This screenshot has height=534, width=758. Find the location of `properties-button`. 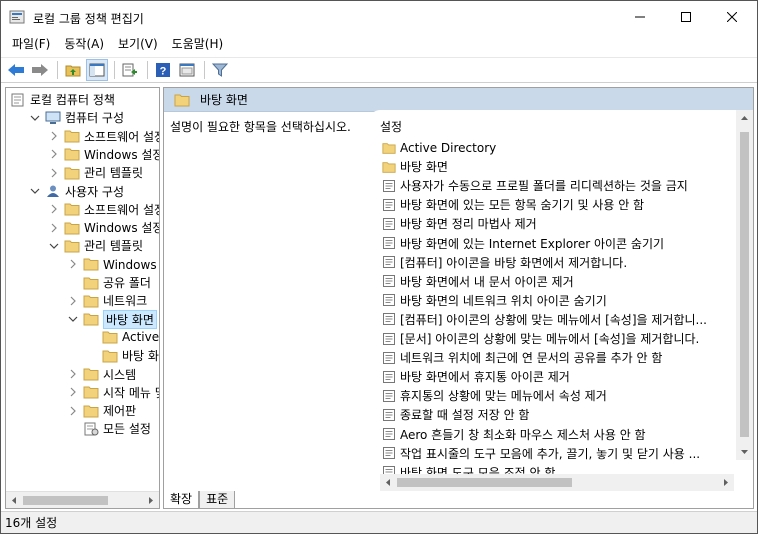

properties-button is located at coordinates (187, 70).